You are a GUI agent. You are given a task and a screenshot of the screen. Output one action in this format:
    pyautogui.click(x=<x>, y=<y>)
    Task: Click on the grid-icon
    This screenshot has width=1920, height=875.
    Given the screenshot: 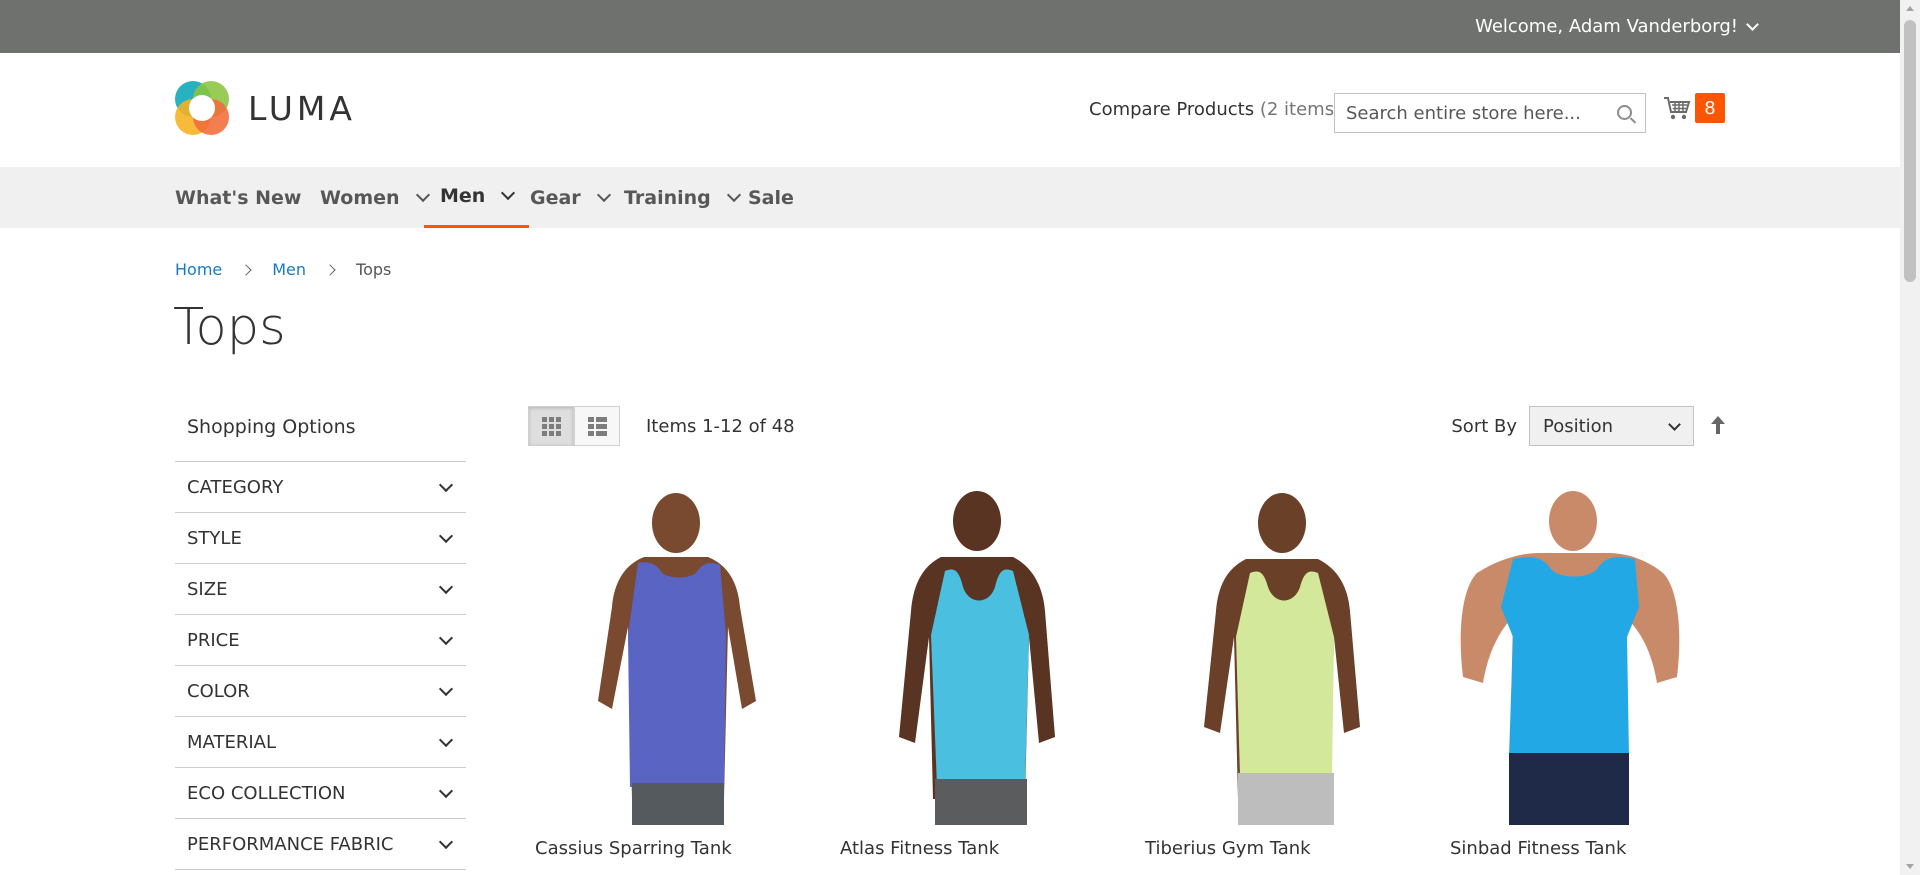 What is the action you would take?
    pyautogui.click(x=551, y=426)
    